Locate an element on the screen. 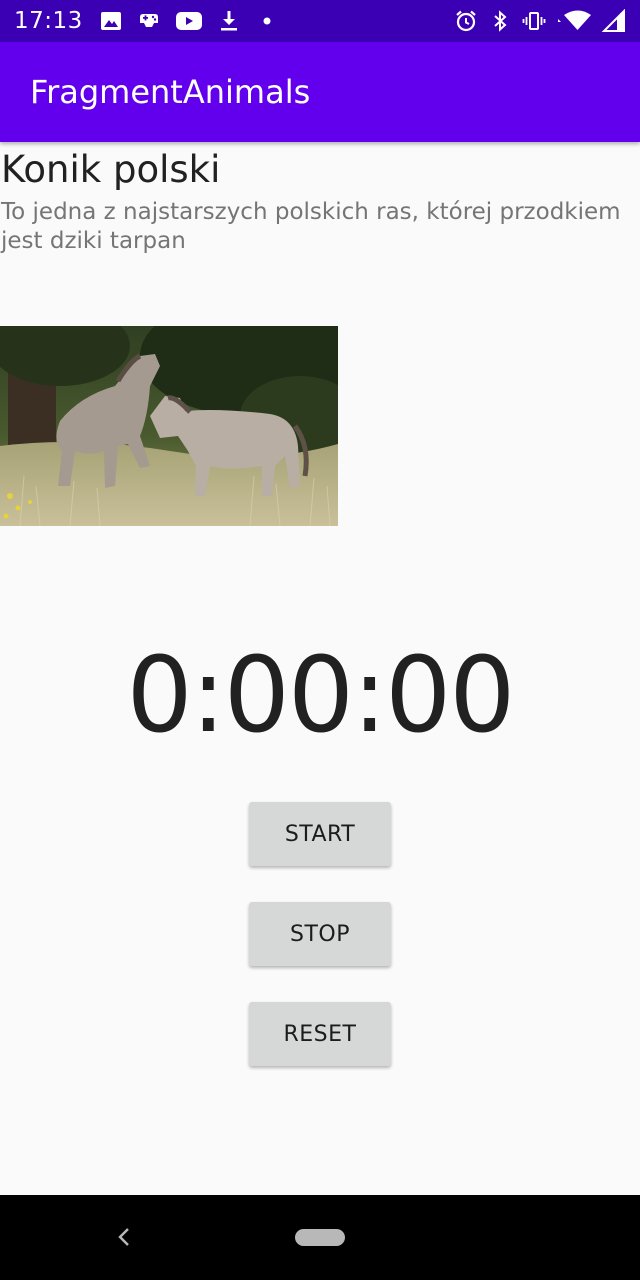  home-pill-icon is located at coordinates (320, 1237).